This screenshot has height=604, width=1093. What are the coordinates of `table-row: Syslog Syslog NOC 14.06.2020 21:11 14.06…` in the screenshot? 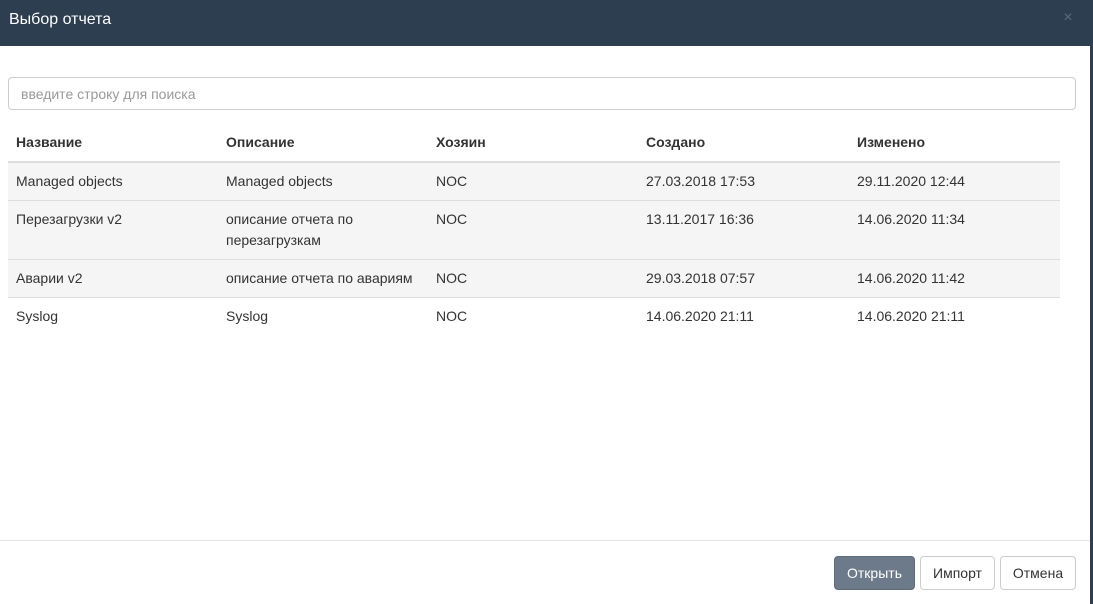 It's located at (534, 316).